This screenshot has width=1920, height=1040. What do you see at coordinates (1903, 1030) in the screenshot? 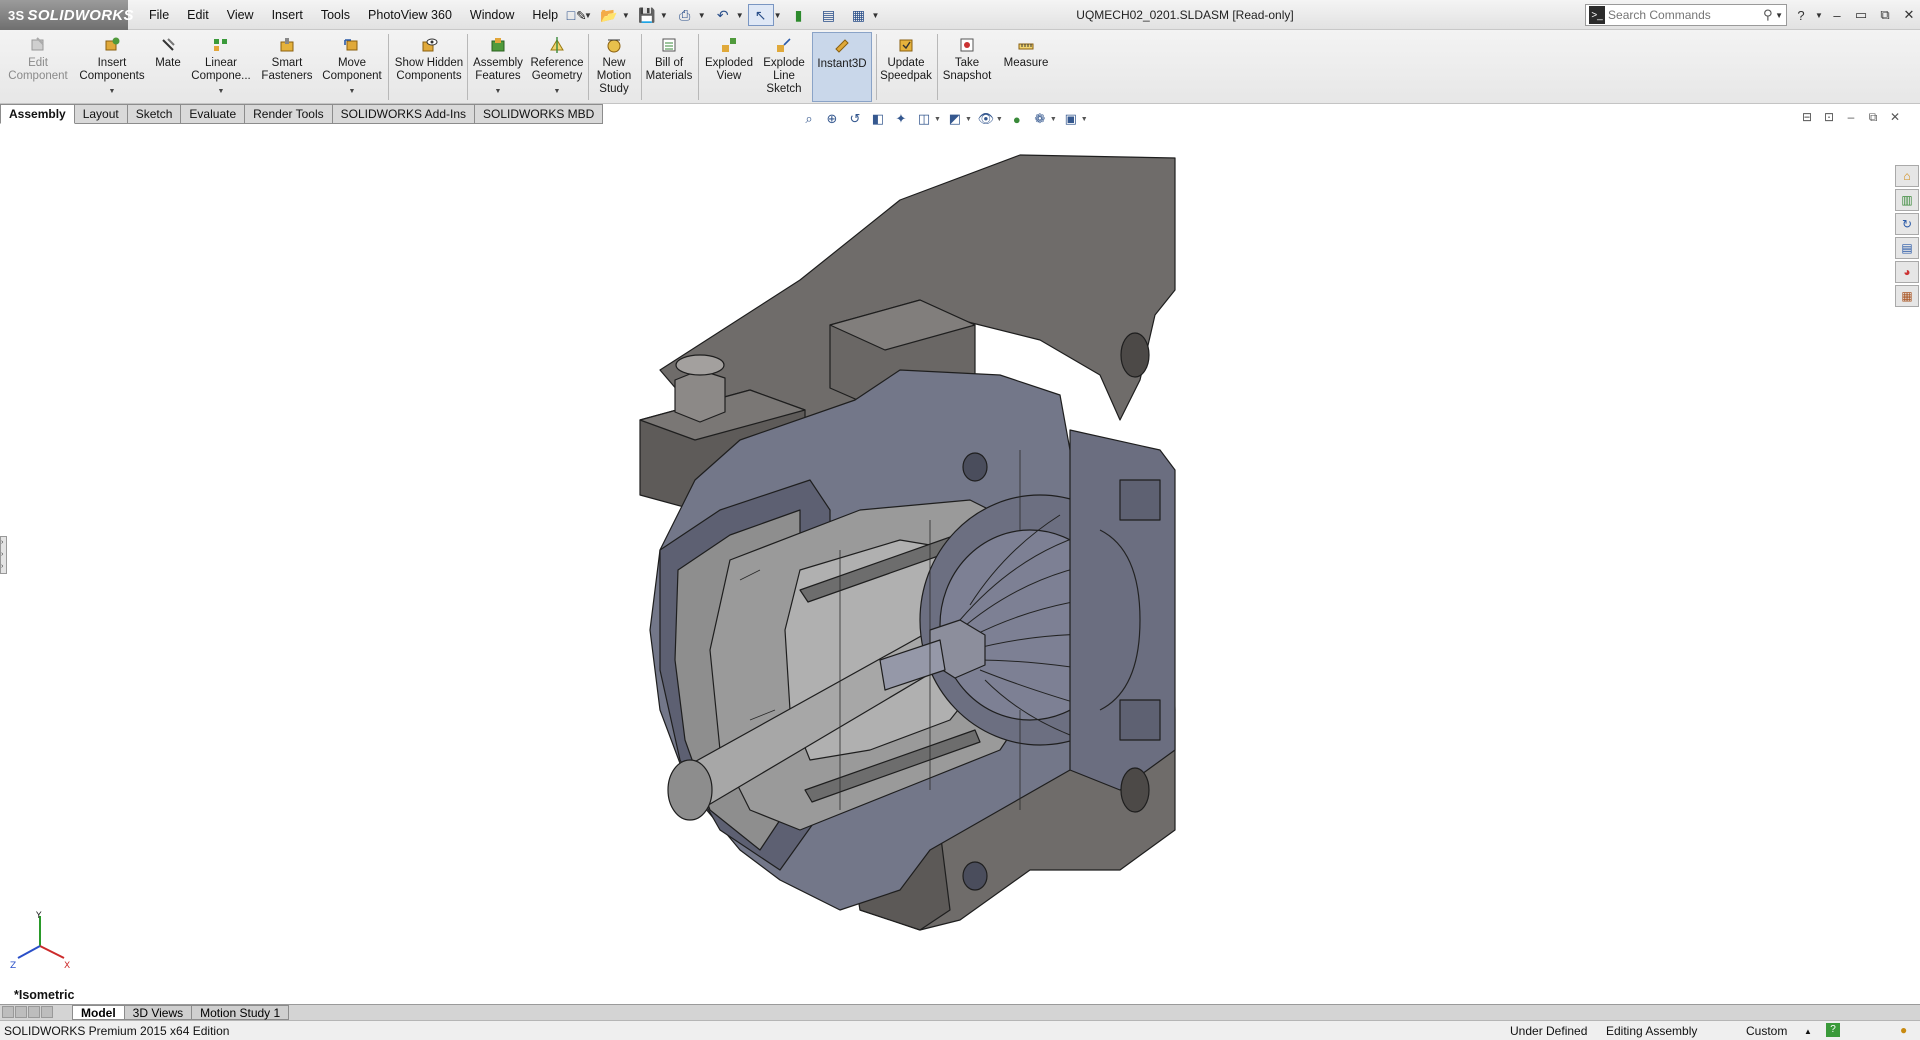
I see `rebuild-status-icon: ●` at bounding box center [1903, 1030].